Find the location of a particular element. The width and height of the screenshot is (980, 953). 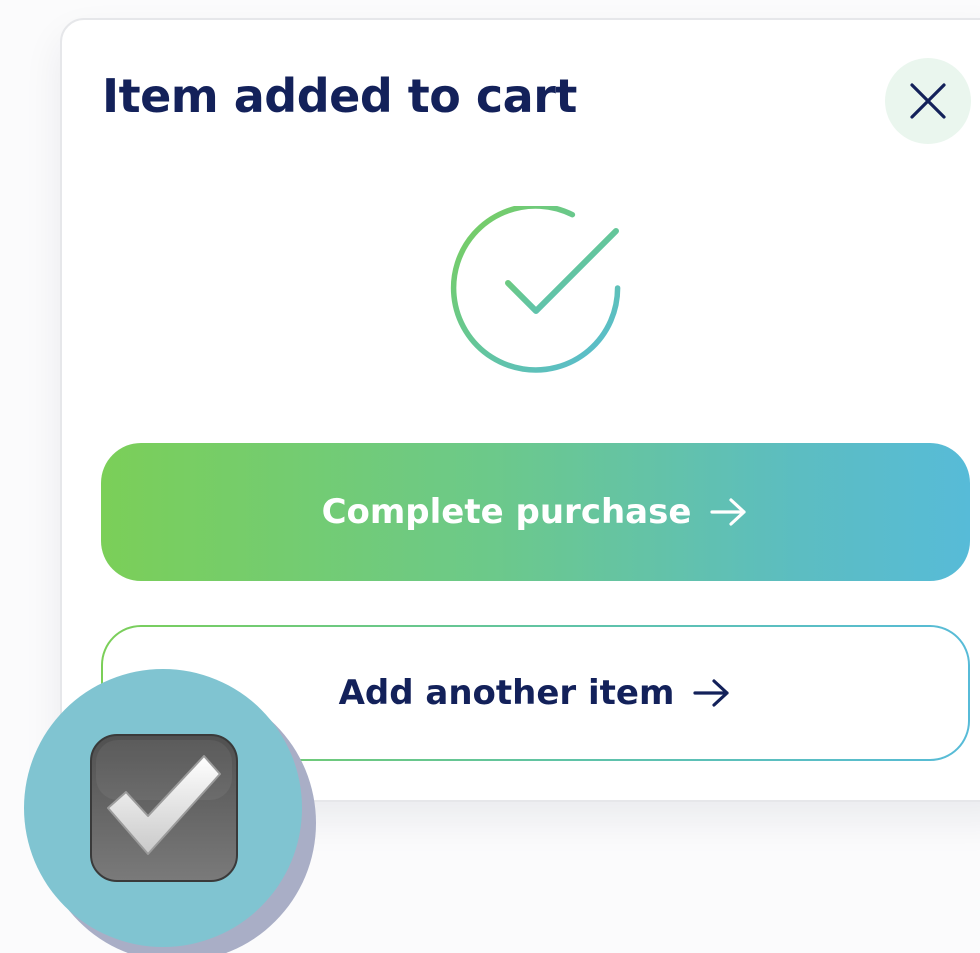

close-icon is located at coordinates (928, 101).